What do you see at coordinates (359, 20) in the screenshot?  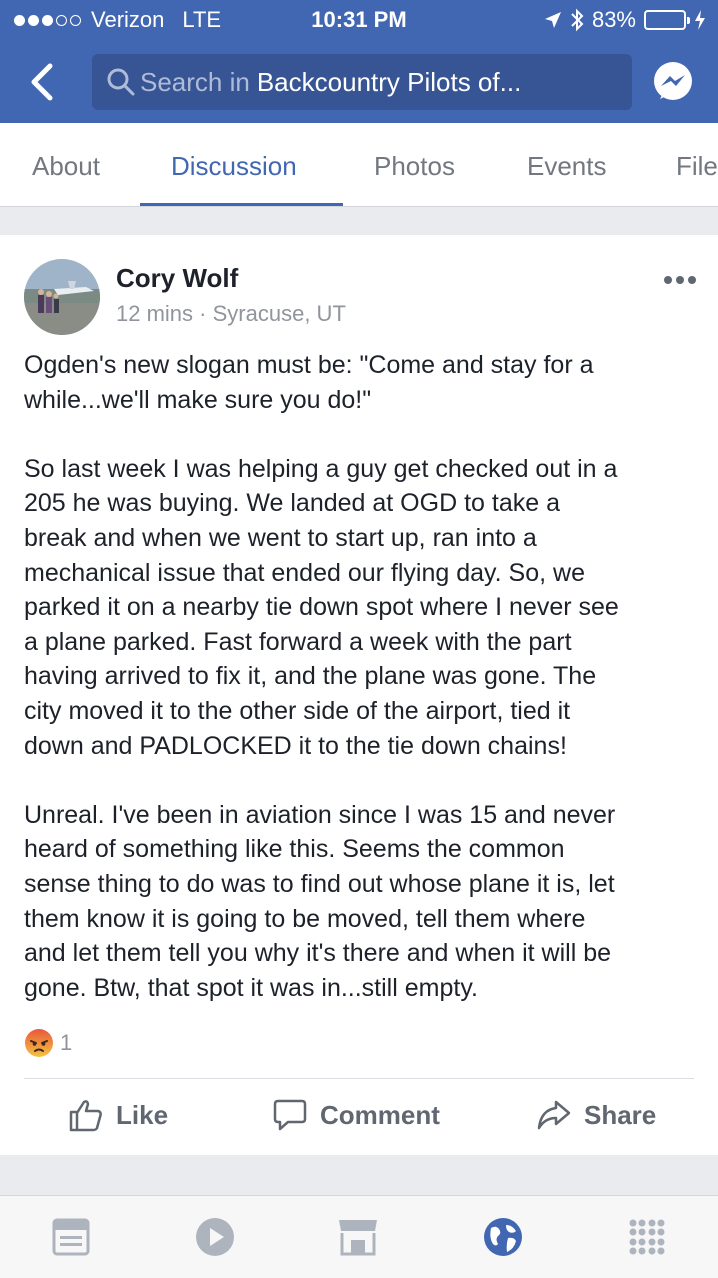 I see `status-bar: Verizon LTE 10:31 PM 83%` at bounding box center [359, 20].